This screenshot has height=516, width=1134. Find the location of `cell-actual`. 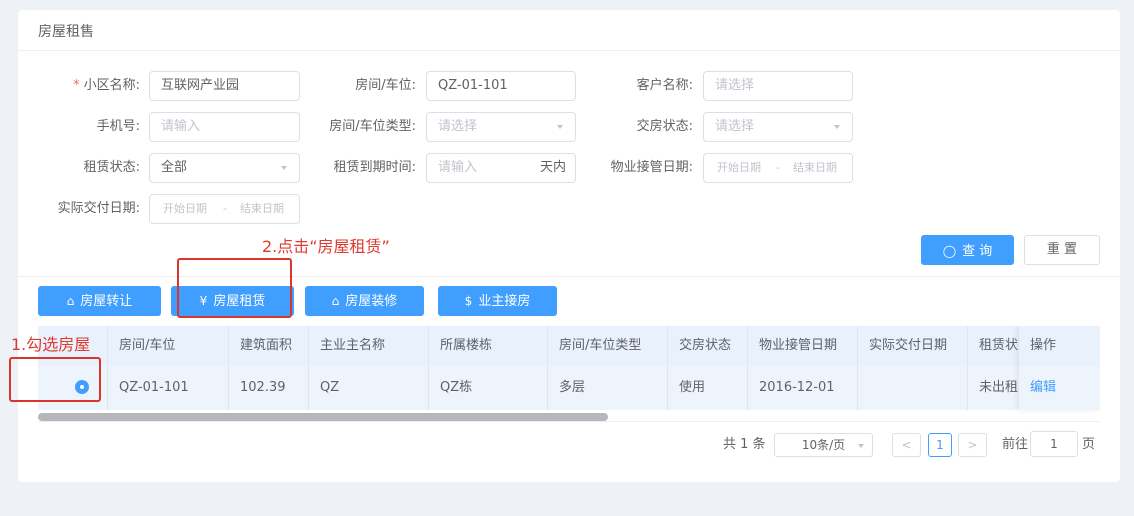

cell-actual is located at coordinates (913, 388).